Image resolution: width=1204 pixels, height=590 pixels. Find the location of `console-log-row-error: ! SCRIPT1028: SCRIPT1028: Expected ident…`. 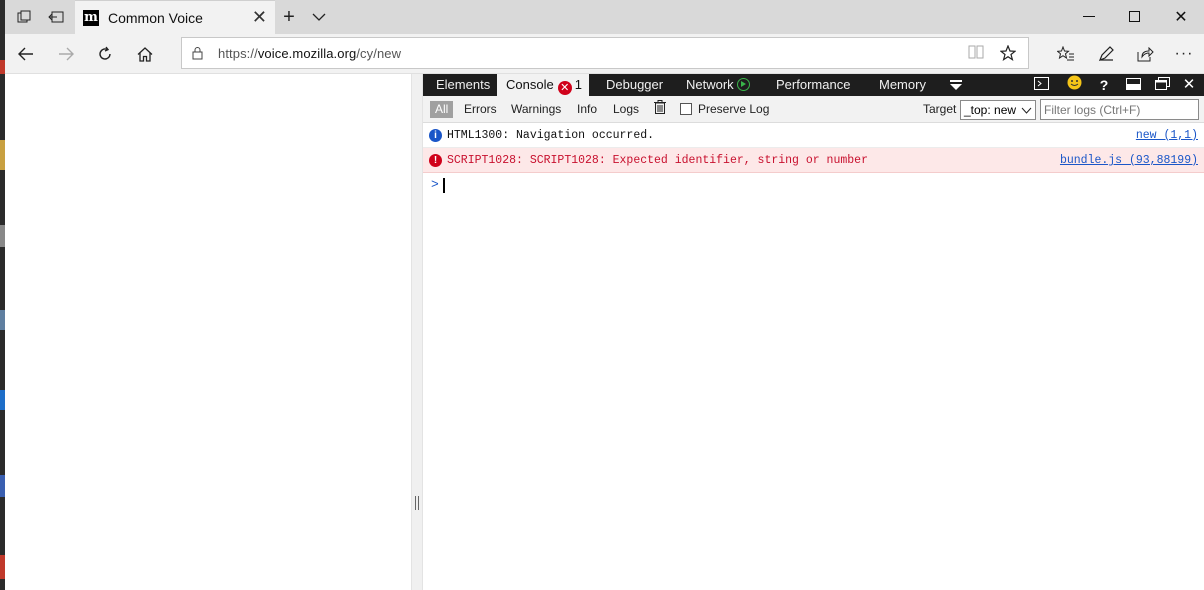

console-log-row-error: ! SCRIPT1028: SCRIPT1028: Expected ident… is located at coordinates (813, 160).